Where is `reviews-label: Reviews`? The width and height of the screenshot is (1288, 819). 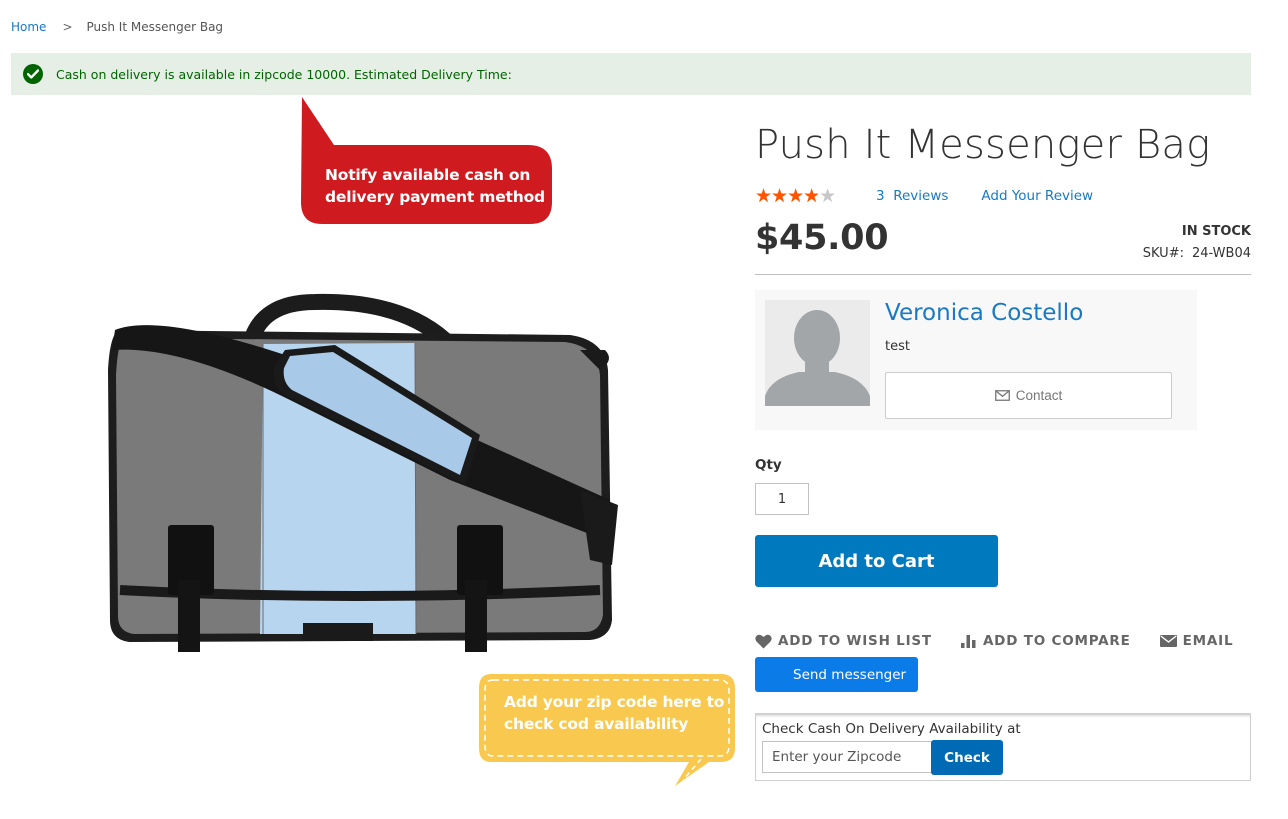
reviews-label: Reviews is located at coordinates (921, 196).